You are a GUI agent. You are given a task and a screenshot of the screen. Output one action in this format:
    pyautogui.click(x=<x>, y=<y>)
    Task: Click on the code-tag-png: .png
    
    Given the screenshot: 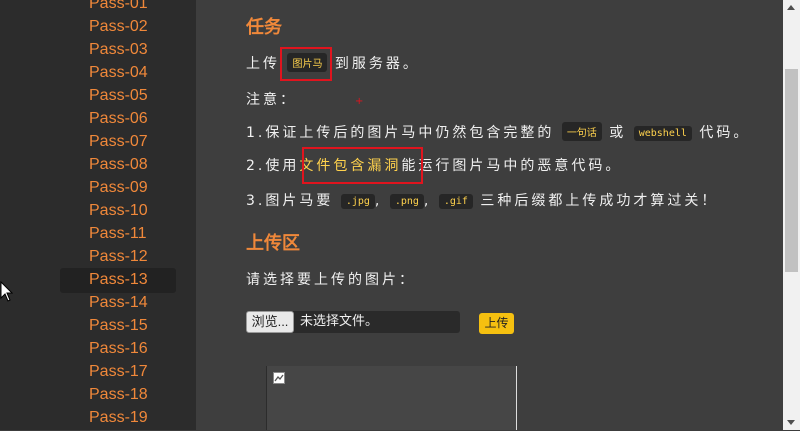 What is the action you would take?
    pyautogui.click(x=406, y=201)
    